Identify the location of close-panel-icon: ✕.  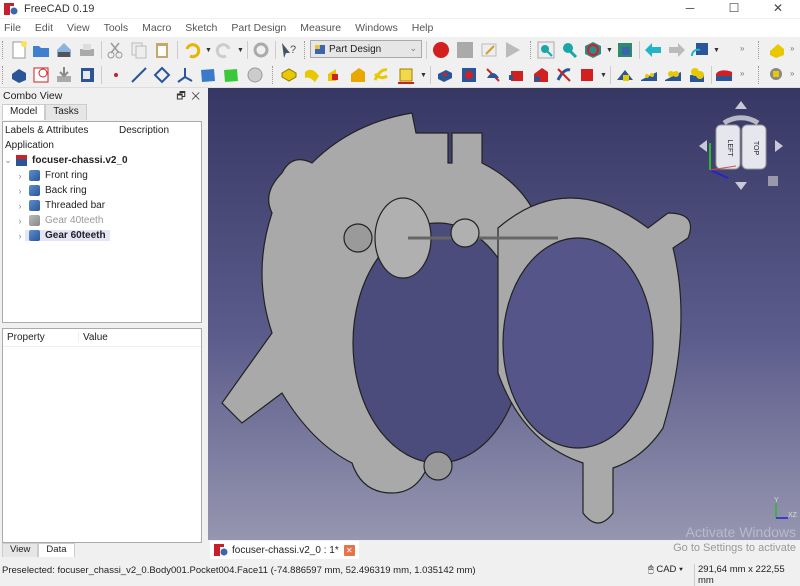
(195, 96).